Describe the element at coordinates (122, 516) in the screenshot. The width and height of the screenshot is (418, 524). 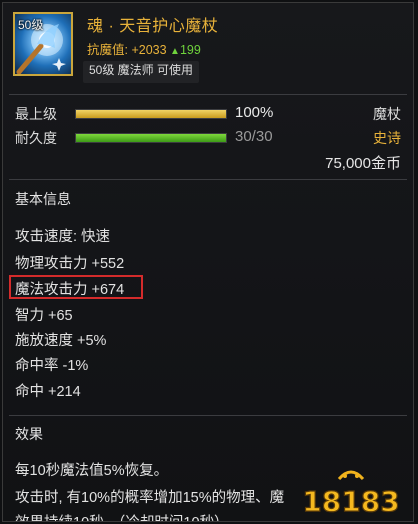
I see `effect-line: 效果持续10秒。（冷却时间10秒）` at that location.